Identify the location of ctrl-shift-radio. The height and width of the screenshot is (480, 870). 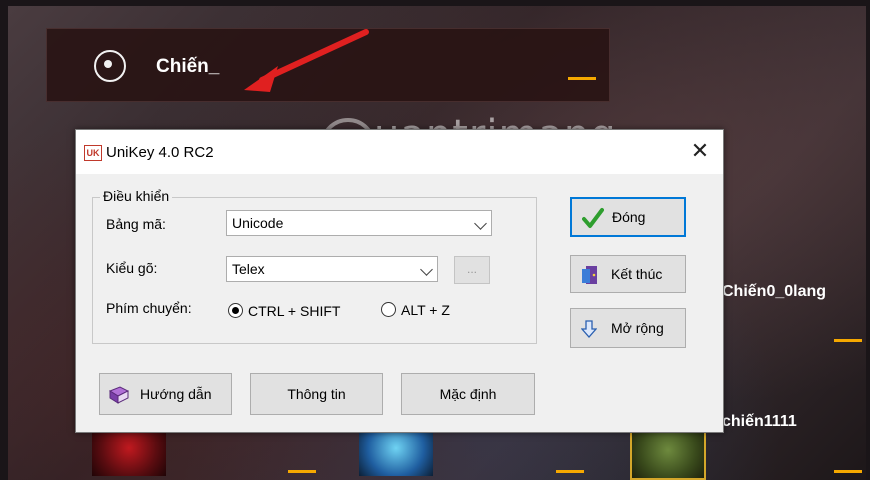
(235, 310).